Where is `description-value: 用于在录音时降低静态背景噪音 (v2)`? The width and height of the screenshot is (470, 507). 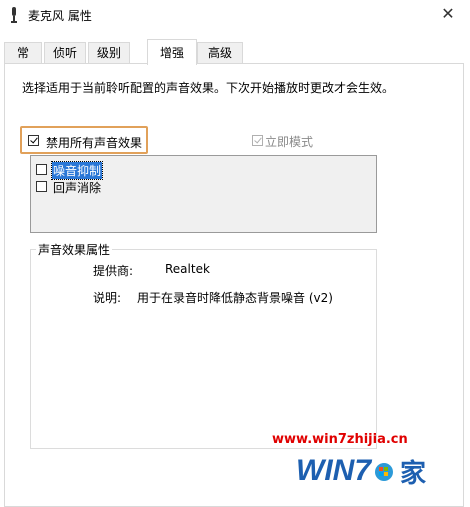
description-value: 用于在录音时降低静态背景噪音 (v2) is located at coordinates (235, 298).